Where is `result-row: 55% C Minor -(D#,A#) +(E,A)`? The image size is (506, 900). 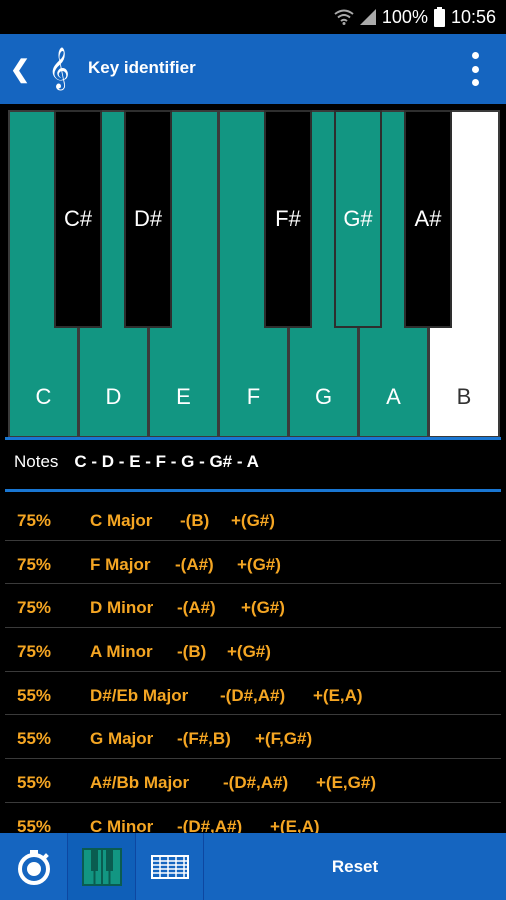
result-row: 55% C Minor -(D#,A#) +(E,A) is located at coordinates (253, 818).